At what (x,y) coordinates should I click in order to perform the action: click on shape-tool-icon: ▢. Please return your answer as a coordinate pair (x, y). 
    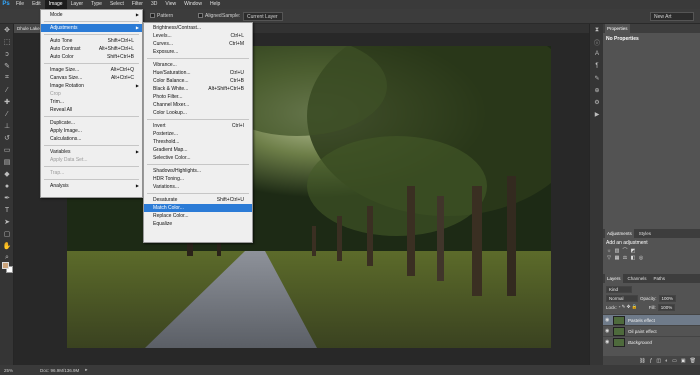
    Looking at the image, I should click on (7, 234).